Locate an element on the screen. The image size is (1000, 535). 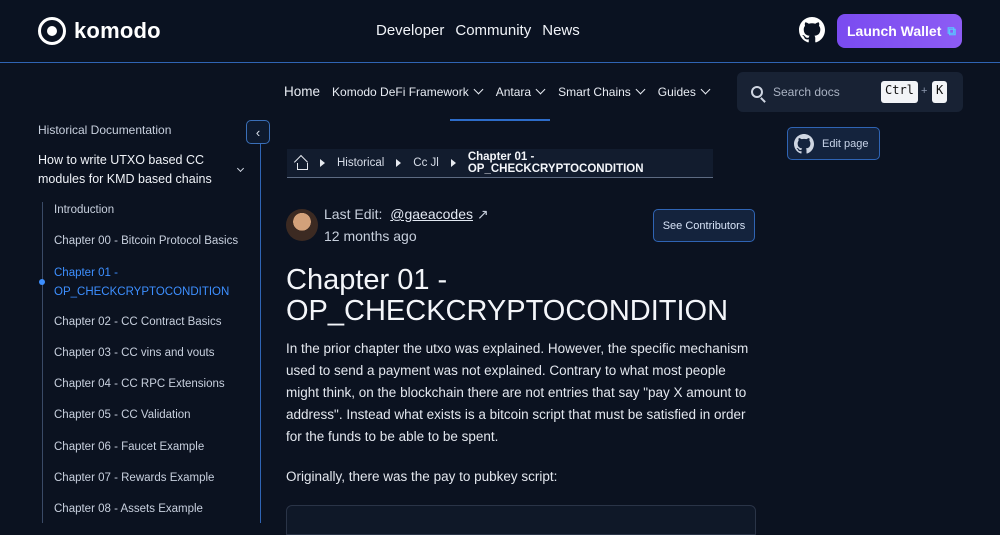
sidebar-title: Historical Documentation is located at coordinates (104, 130).